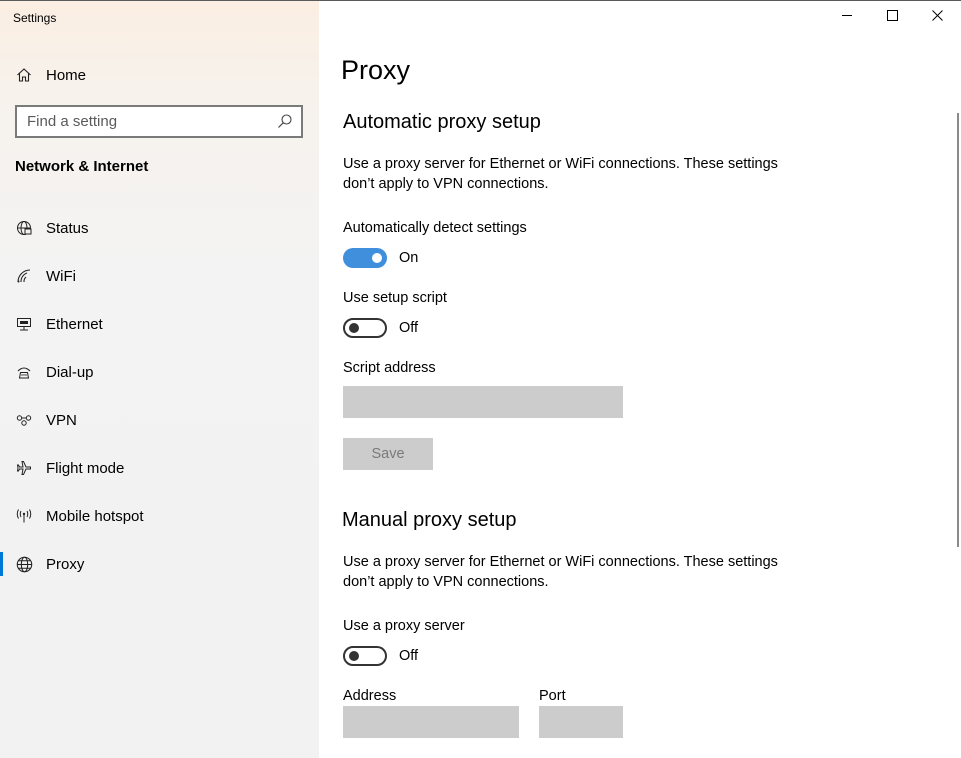 The height and width of the screenshot is (758, 961). What do you see at coordinates (159, 324) in the screenshot?
I see `sidebar-item-ethernet: Ethernet` at bounding box center [159, 324].